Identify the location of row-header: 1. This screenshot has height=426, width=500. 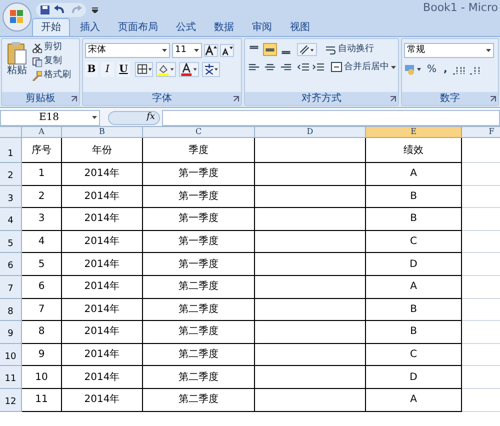
(11, 150).